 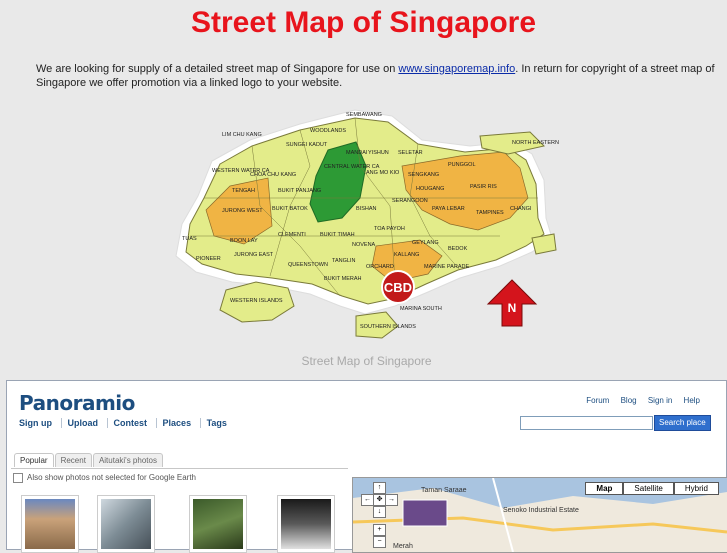 I want to click on map-region-label: SENGKANG, so click(x=423, y=175).